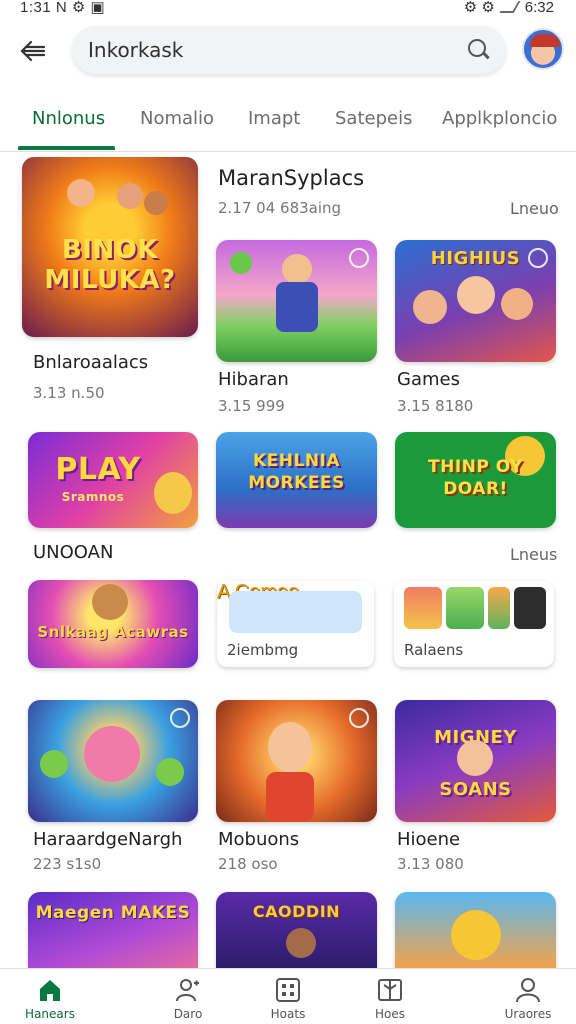  I want to click on game-tile-games: HIGHIUS, so click(475, 301).